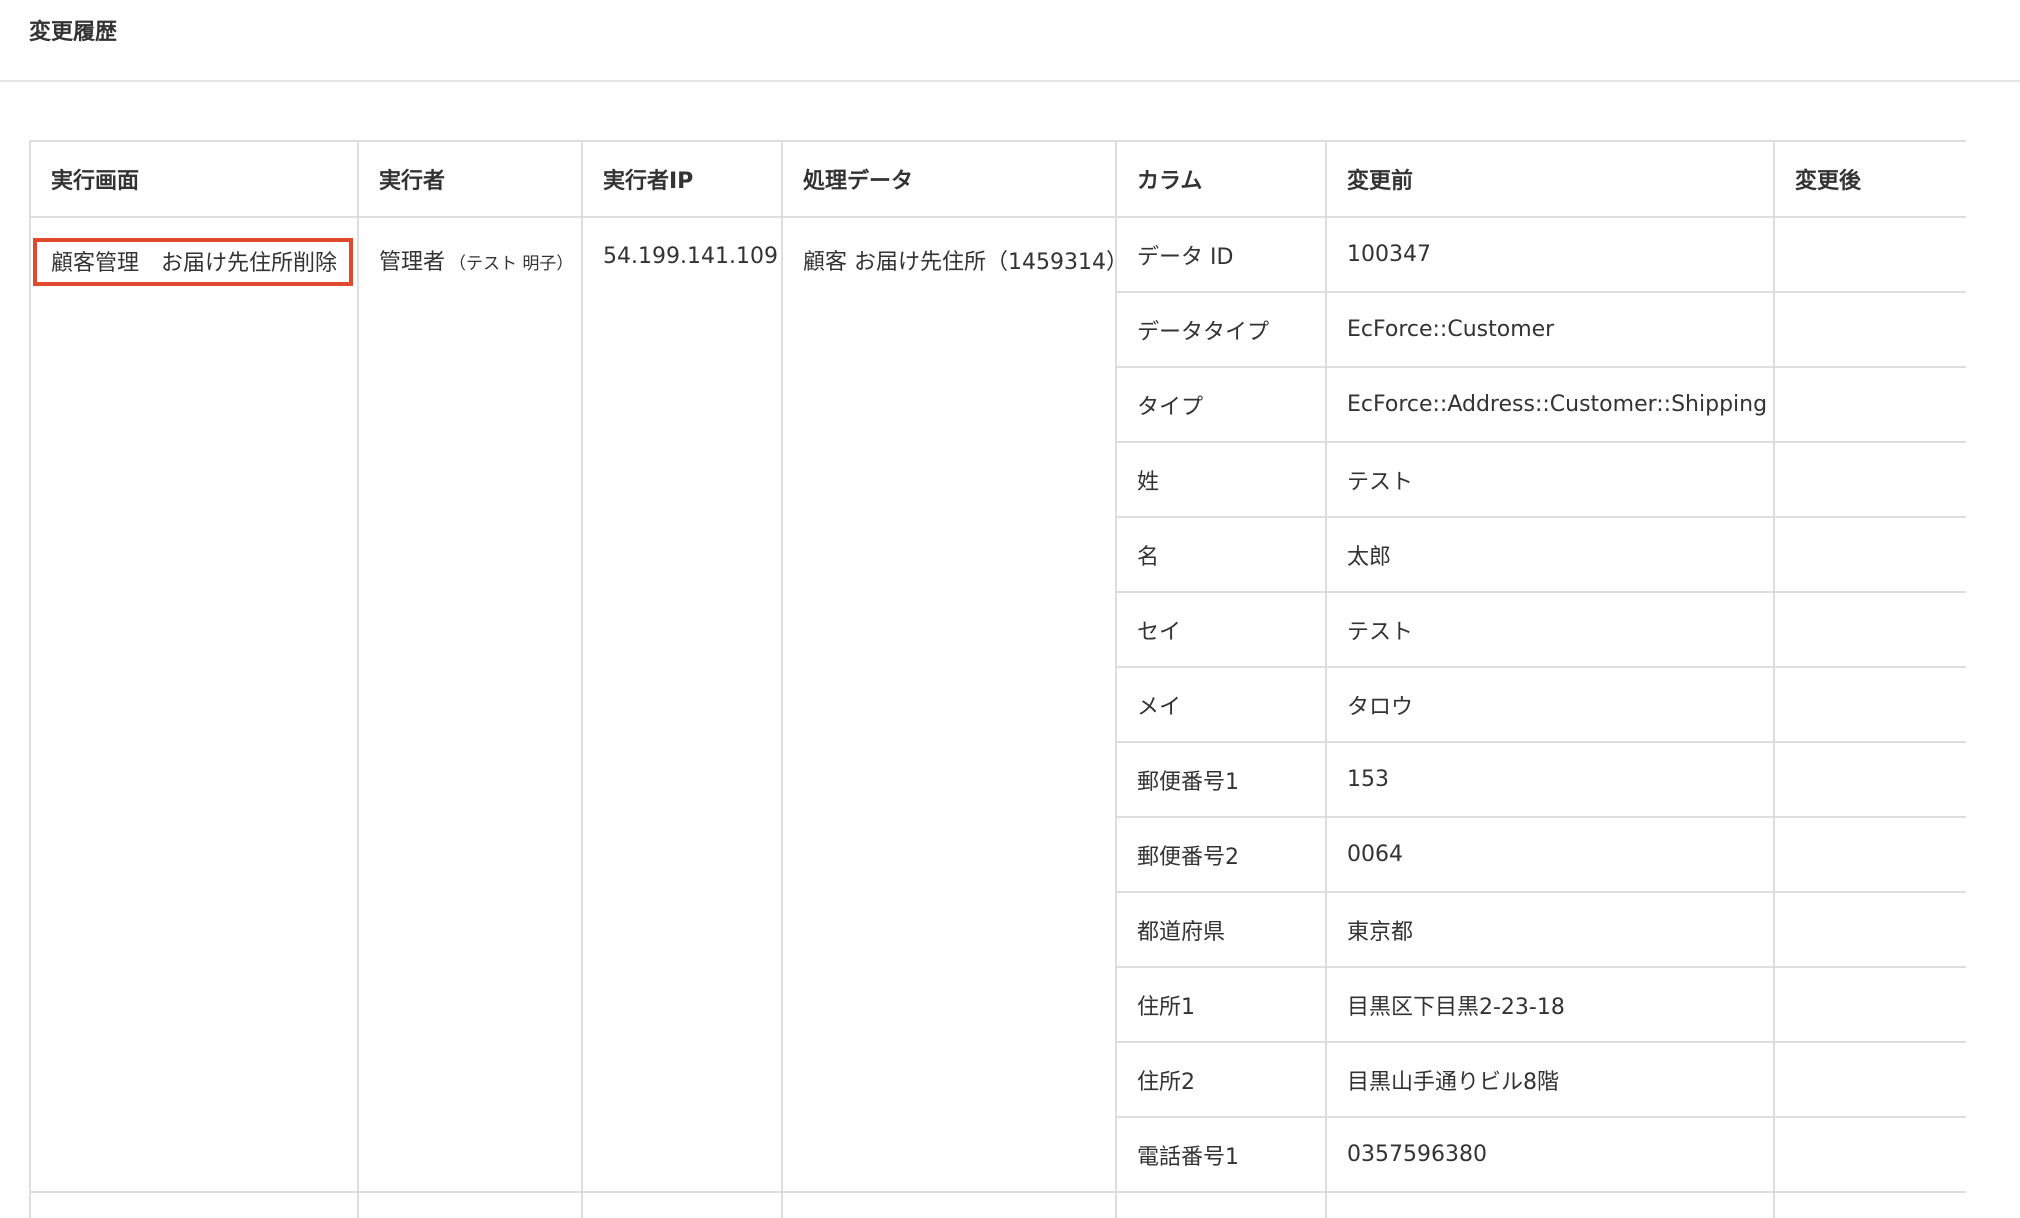 The image size is (2020, 1218). What do you see at coordinates (1221, 254) in the screenshot?
I see `column-name-cell: データ ID` at bounding box center [1221, 254].